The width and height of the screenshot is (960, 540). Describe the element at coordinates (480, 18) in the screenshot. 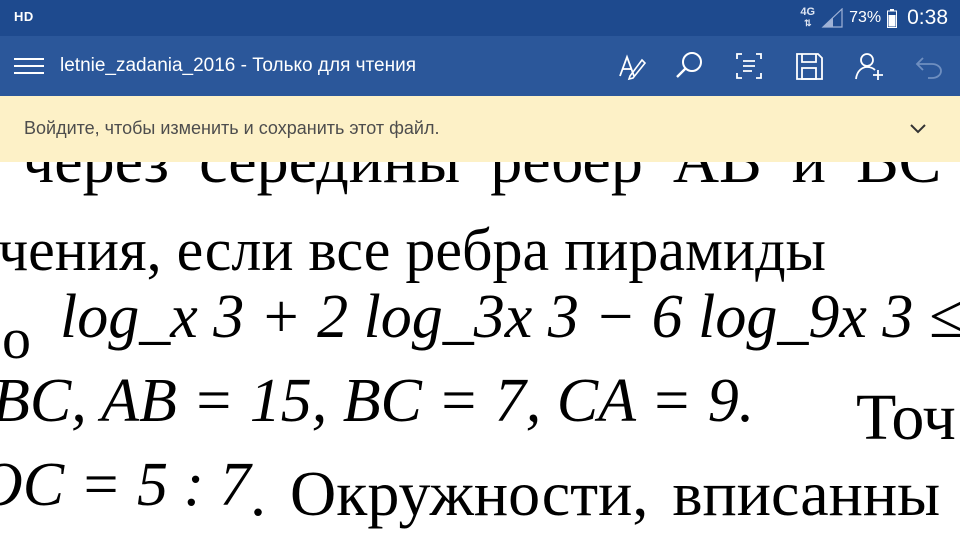

I see `status-bar: HD 4G ⇅ 73% 0:38` at that location.